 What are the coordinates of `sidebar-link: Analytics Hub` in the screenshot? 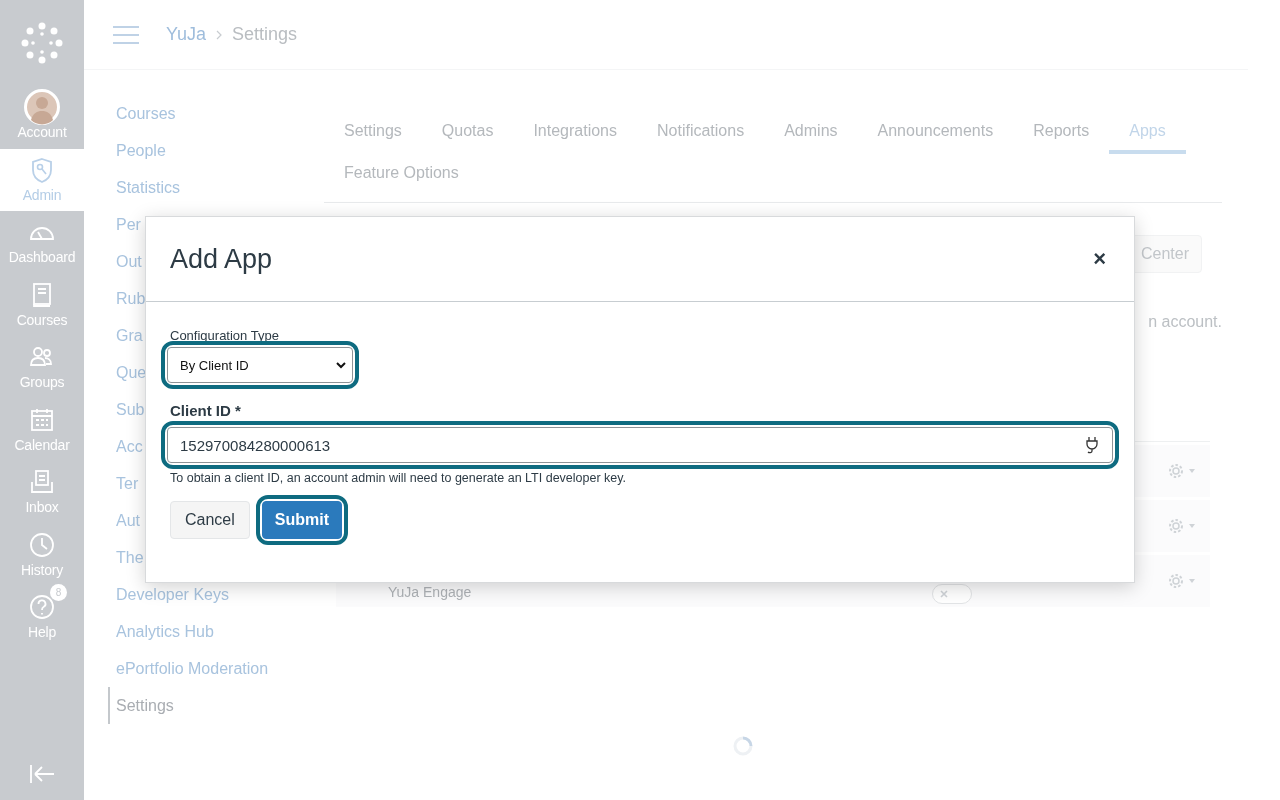 It's located at (216, 631).